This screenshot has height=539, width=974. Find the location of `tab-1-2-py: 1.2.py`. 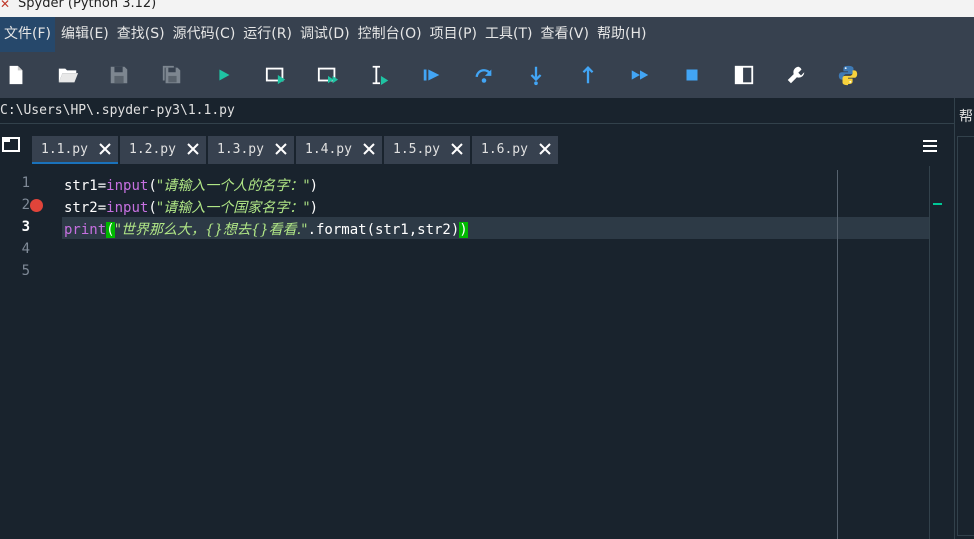

tab-1-2-py: 1.2.py is located at coordinates (163, 150).